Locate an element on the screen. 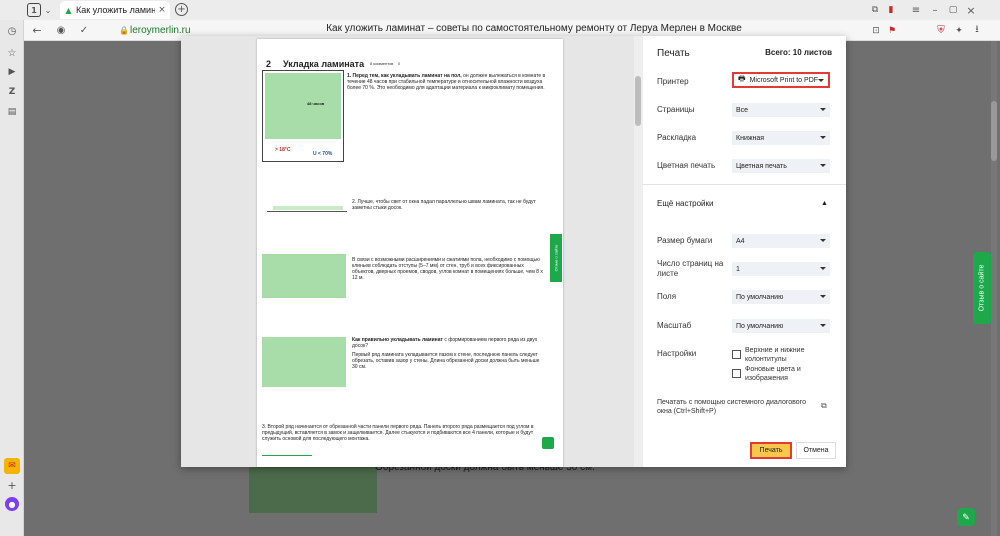  zen-icon: Z is located at coordinates (12, 92).